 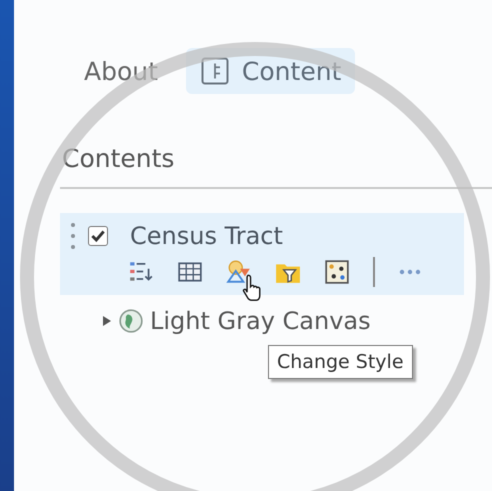 I want to click on map-points-icon, so click(x=337, y=272).